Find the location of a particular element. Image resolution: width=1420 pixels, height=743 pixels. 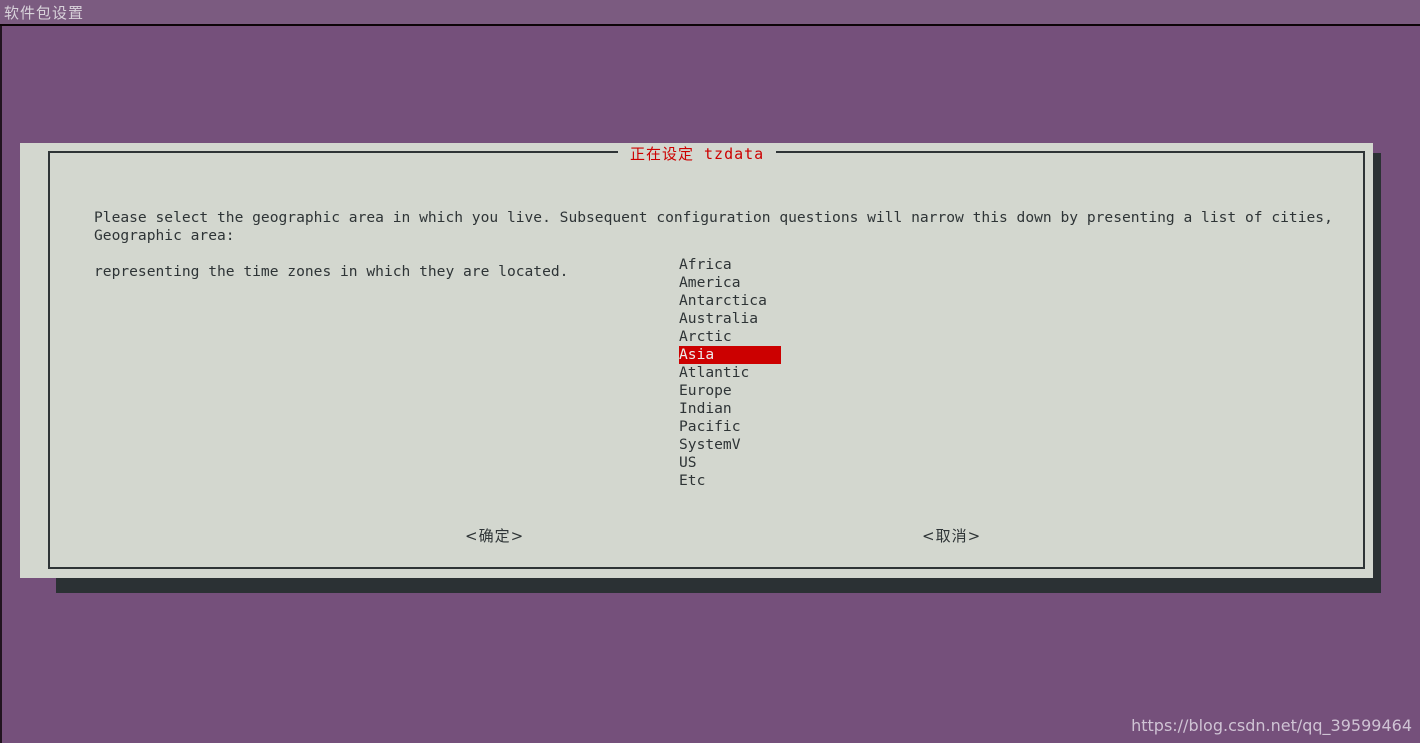

list-item-asia: Asia is located at coordinates (730, 355).